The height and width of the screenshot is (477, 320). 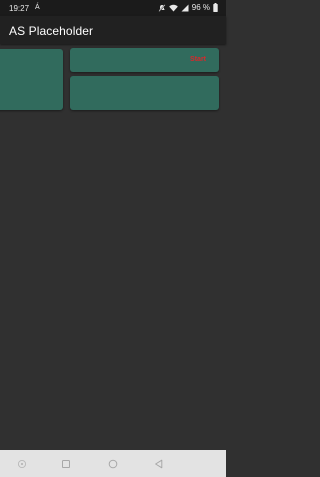 What do you see at coordinates (22, 464) in the screenshot?
I see `accessibility-icon` at bounding box center [22, 464].